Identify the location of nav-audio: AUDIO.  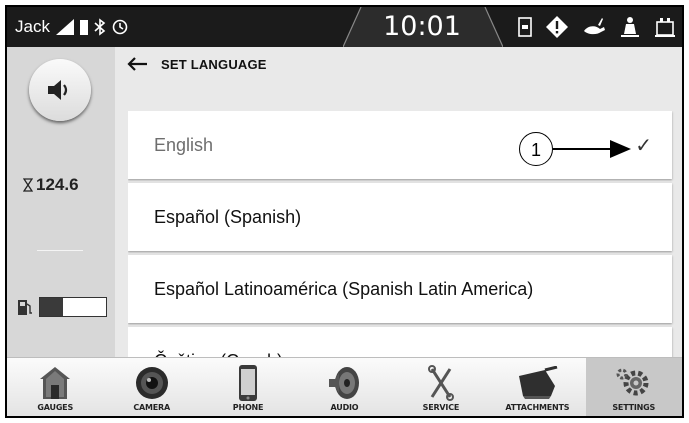
(344, 387).